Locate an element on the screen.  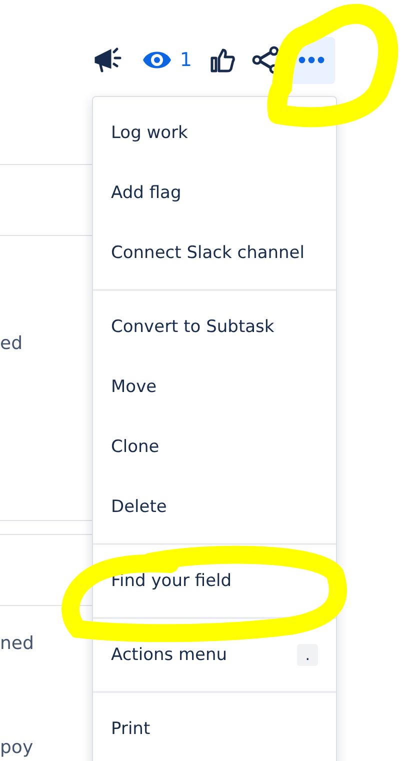
background-text: poy is located at coordinates (17, 748).